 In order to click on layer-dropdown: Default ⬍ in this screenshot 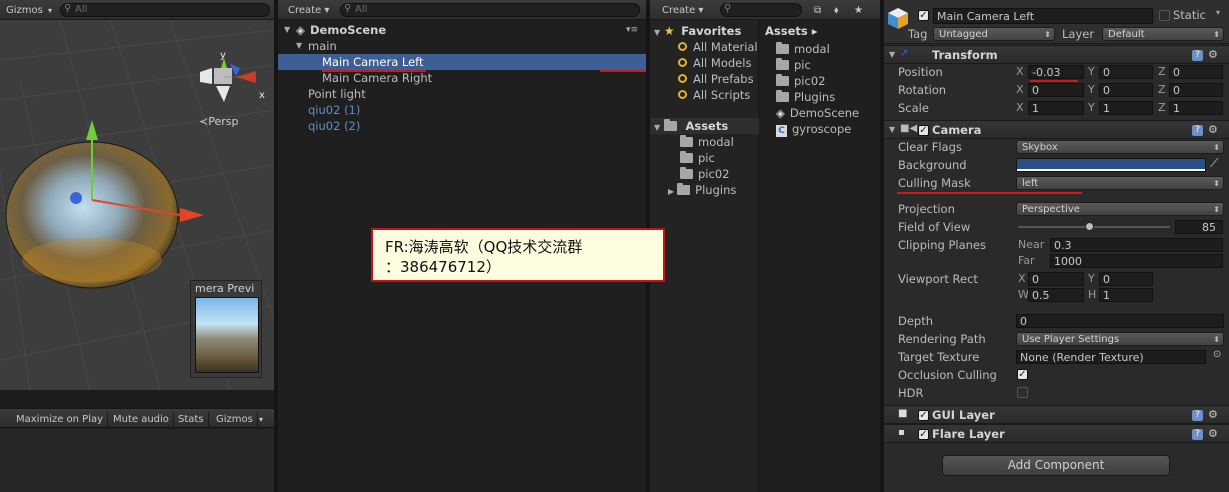, I will do `click(1163, 34)`.